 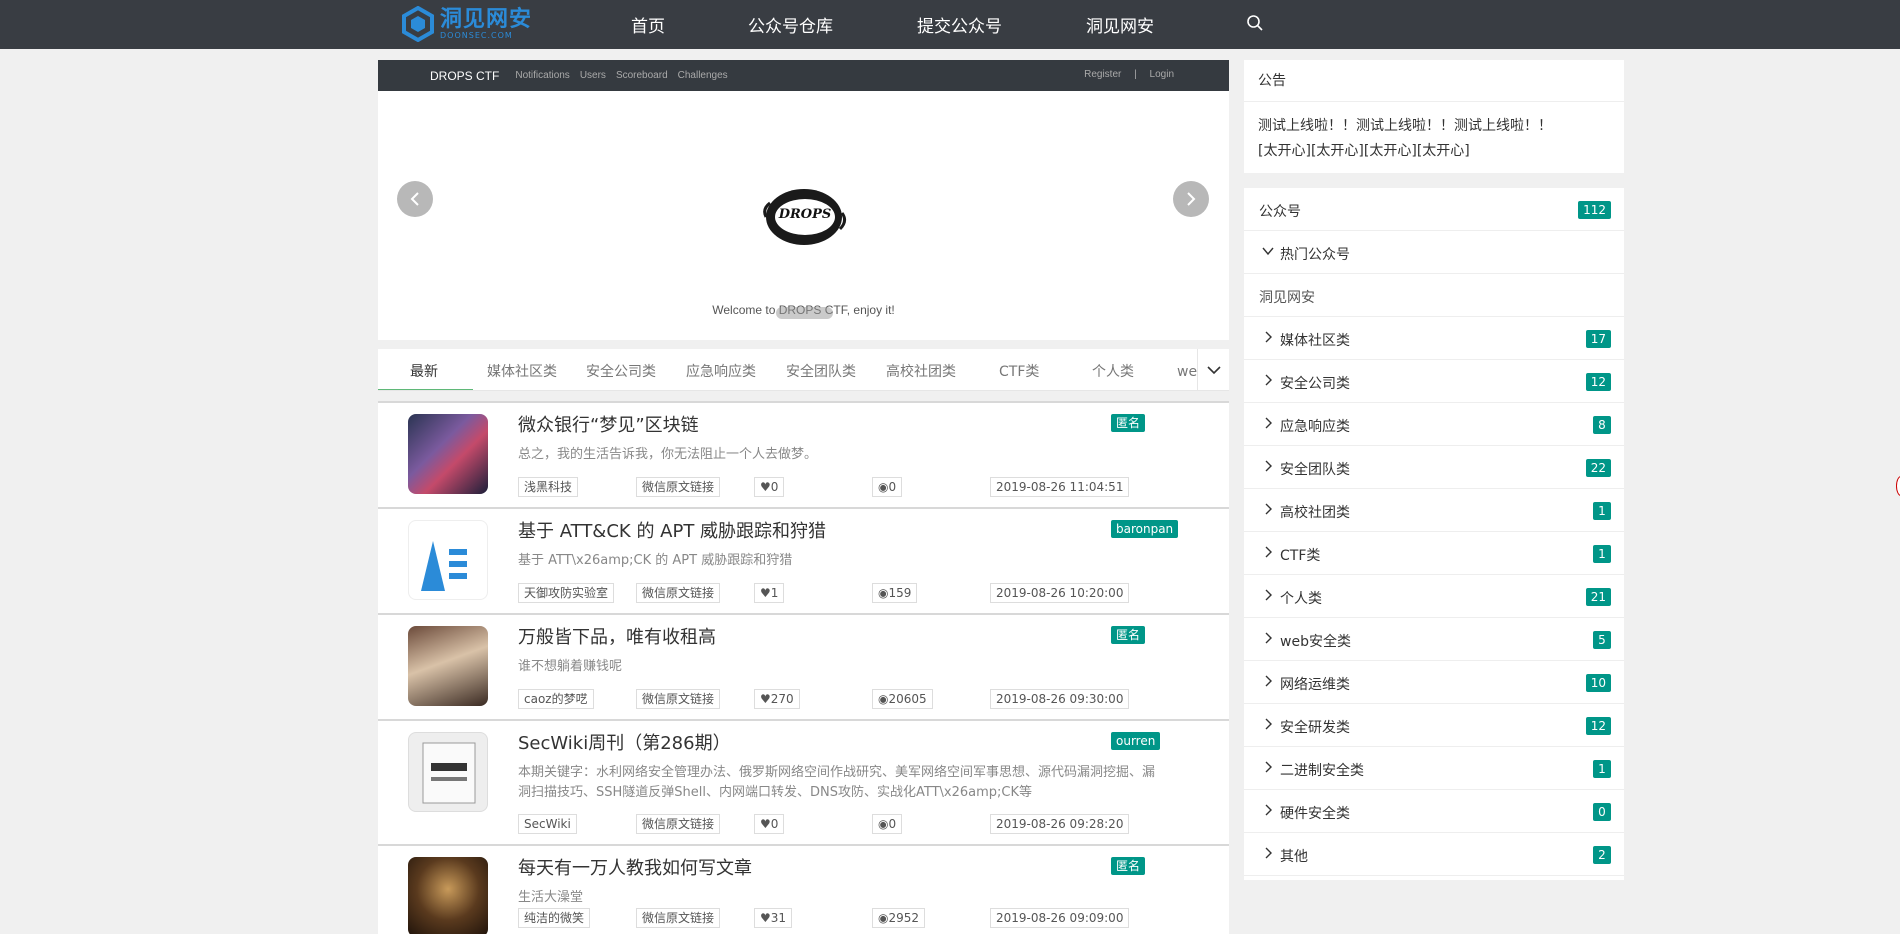 I want to click on tab-latest: 最新, so click(x=424, y=371).